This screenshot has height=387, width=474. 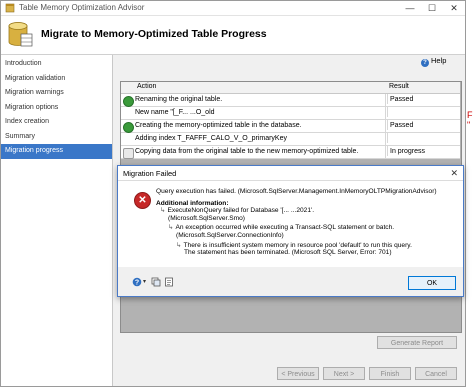 I want to click on sidebar-item-migration-progress: Migration progress, so click(x=56, y=151).